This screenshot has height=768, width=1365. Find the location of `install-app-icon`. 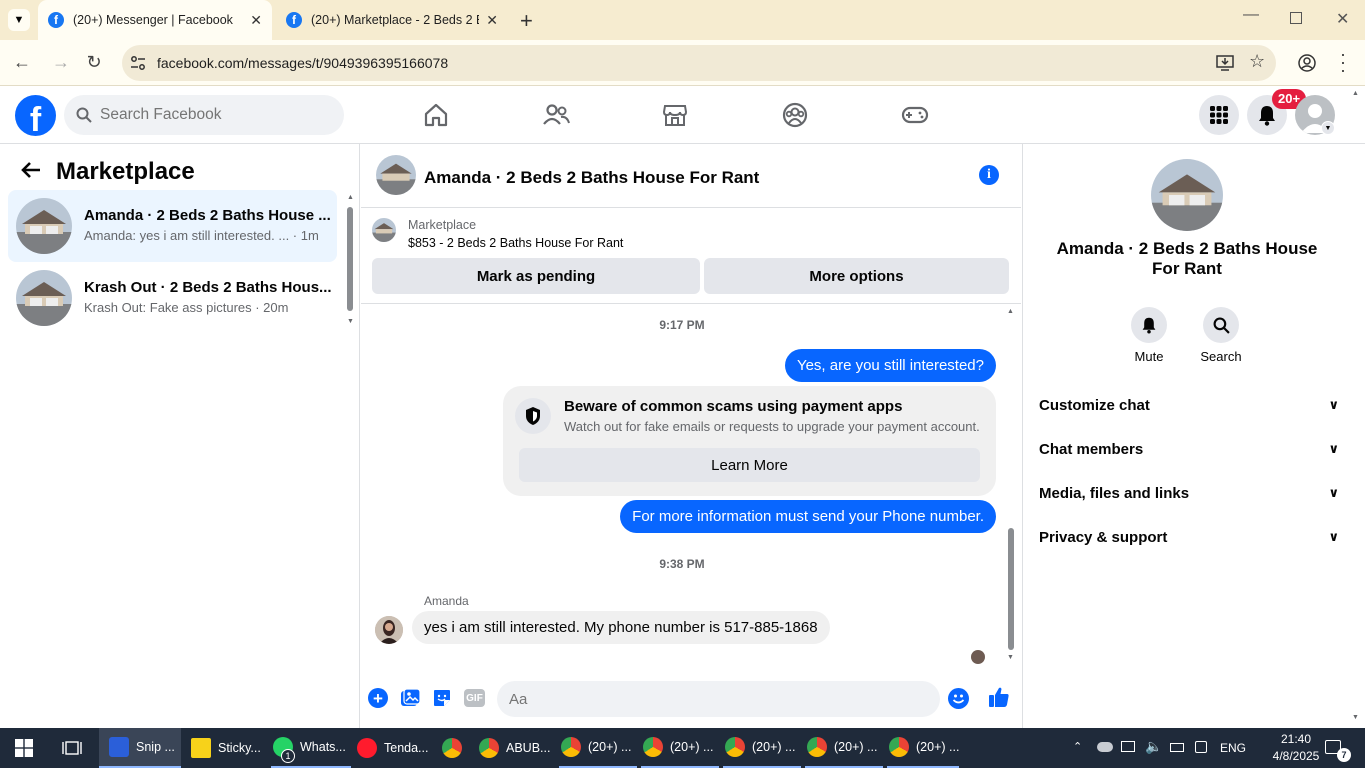

install-app-icon is located at coordinates (1225, 63).